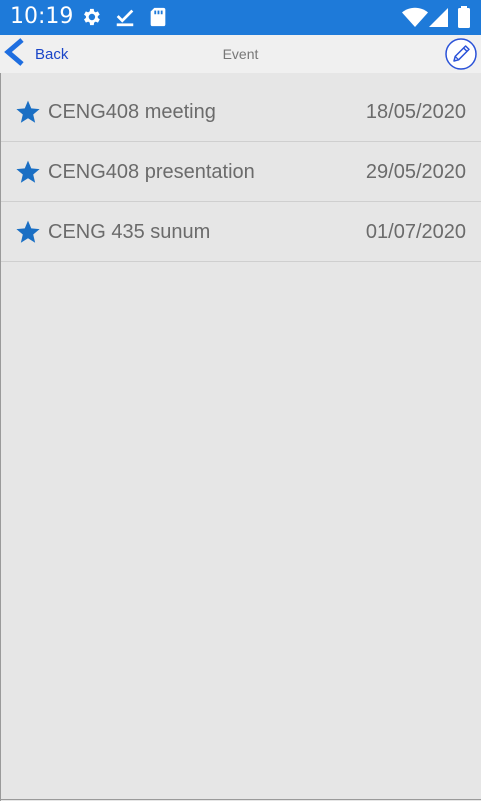  Describe the element at coordinates (14, 54) in the screenshot. I see `chevron-left-icon` at that location.